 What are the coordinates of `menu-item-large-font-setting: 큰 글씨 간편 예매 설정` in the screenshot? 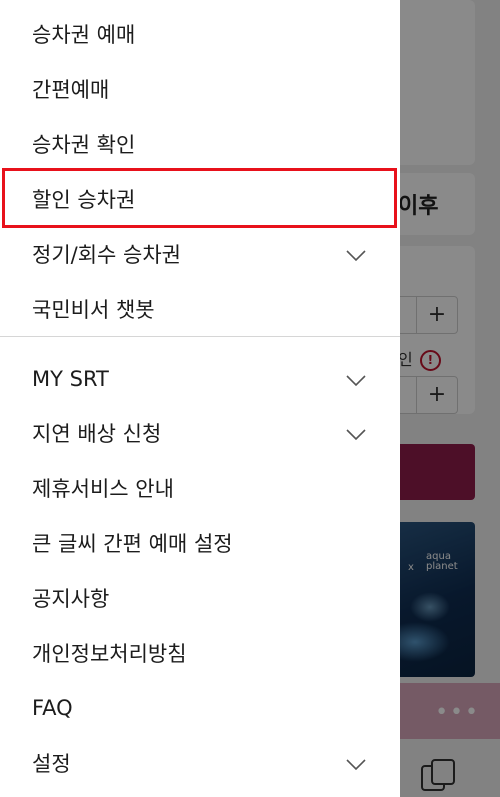 It's located at (200, 542).